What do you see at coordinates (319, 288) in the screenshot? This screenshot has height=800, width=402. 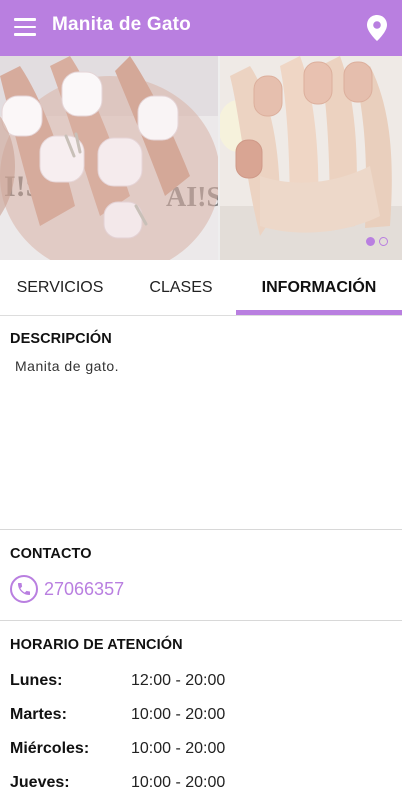 I see `tab-informacion: INFORMACIÓN` at bounding box center [319, 288].